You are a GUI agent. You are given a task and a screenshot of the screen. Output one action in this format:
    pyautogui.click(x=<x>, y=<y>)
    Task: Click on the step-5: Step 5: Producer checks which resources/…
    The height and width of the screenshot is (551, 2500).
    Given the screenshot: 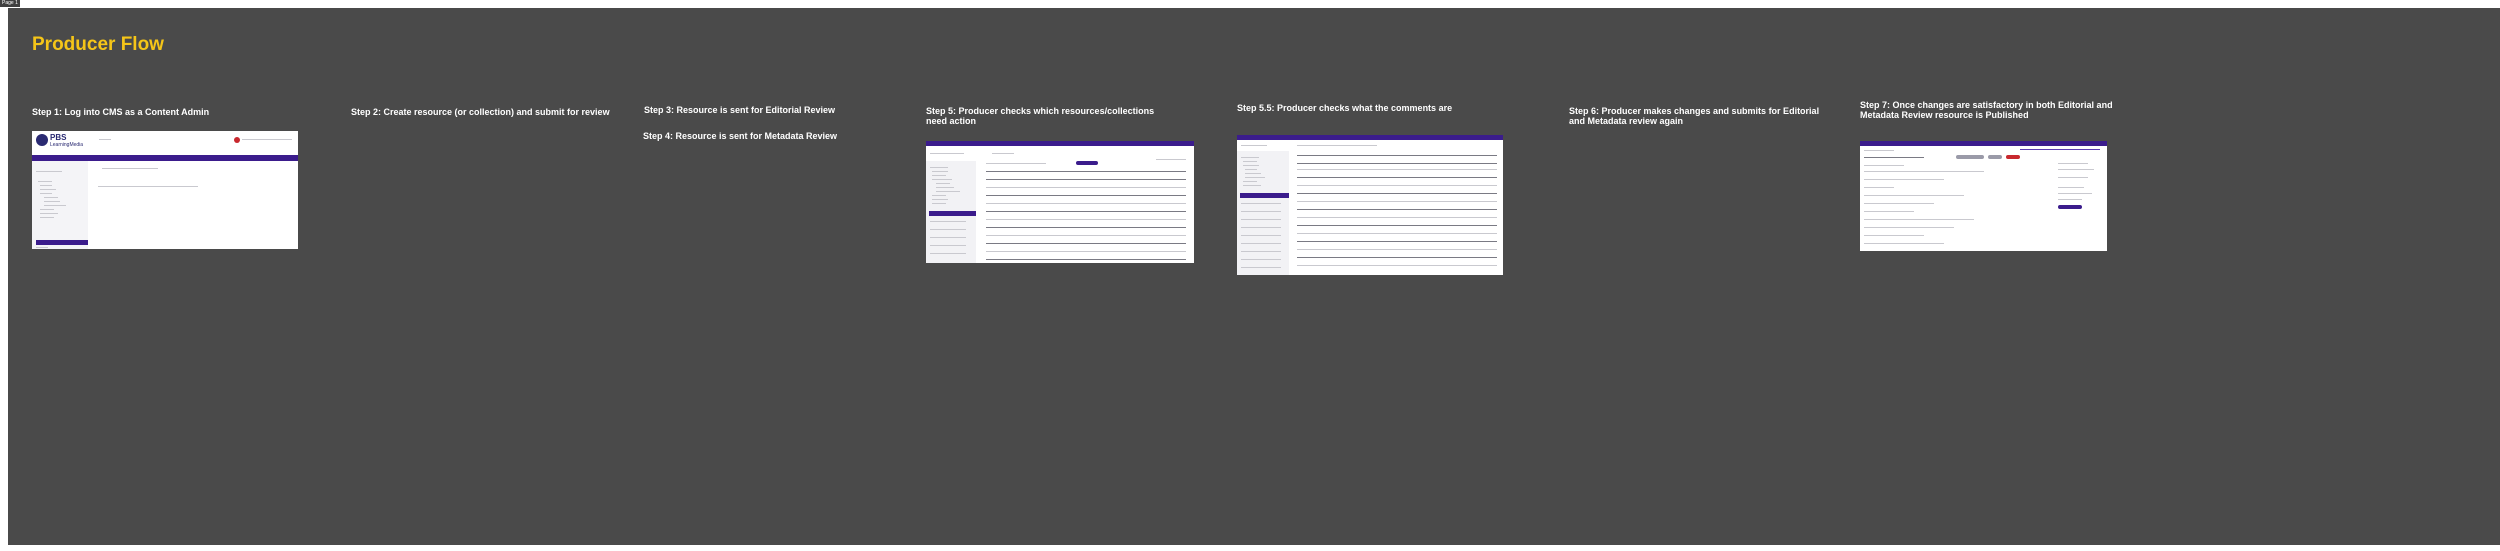 What is the action you would take?
    pyautogui.click(x=1061, y=190)
    